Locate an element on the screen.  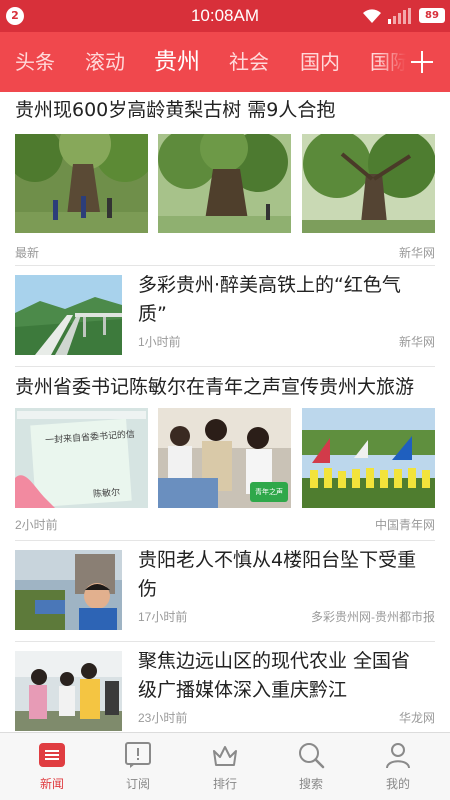
news-title-line: 质” is located at coordinates (152, 314).